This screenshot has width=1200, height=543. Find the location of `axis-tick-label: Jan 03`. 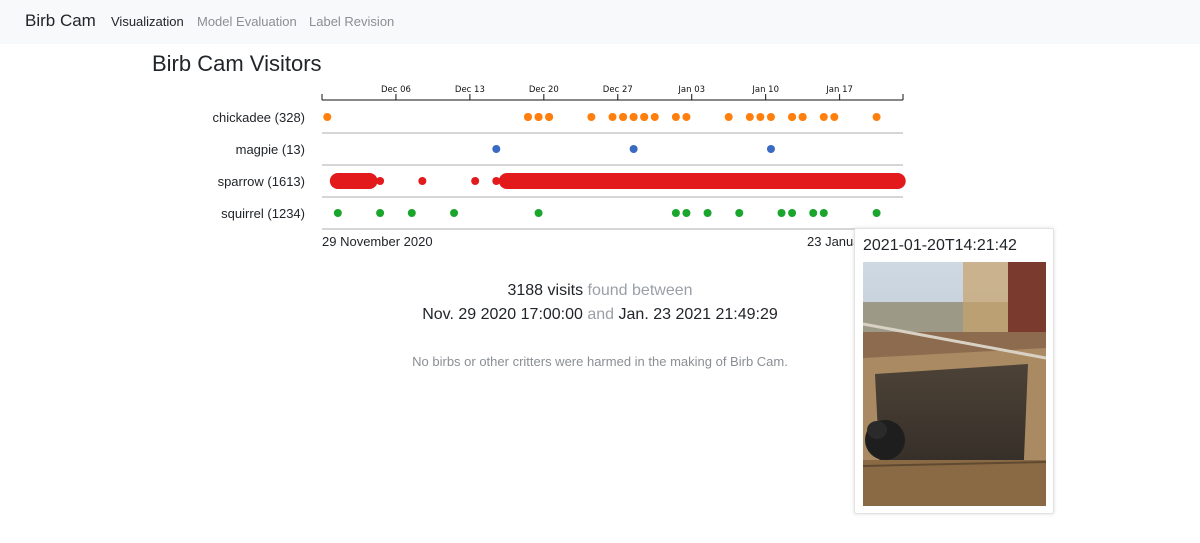

axis-tick-label: Jan 03 is located at coordinates (691, 90).